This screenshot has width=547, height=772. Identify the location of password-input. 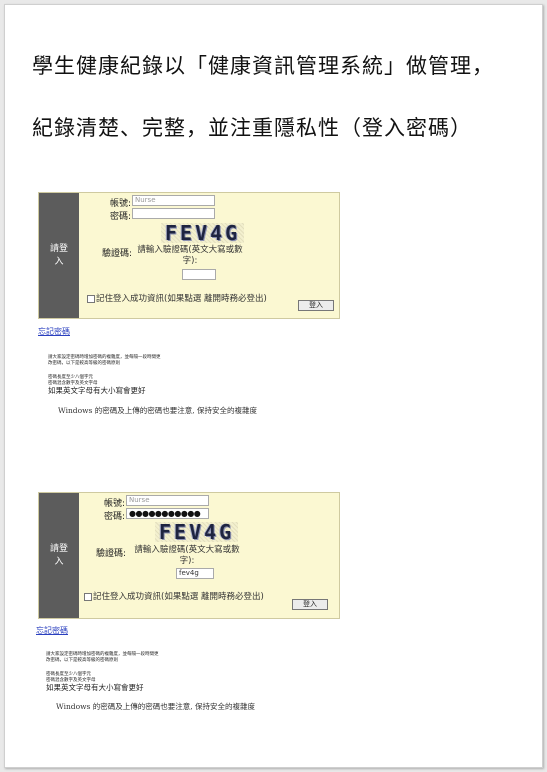
(173, 213).